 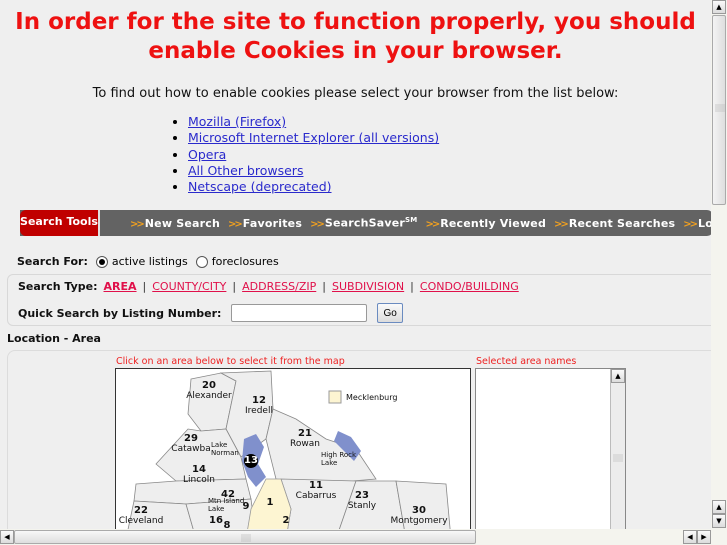 I want to click on search-type-county-city: COUNTY/CITY, so click(x=189, y=286).